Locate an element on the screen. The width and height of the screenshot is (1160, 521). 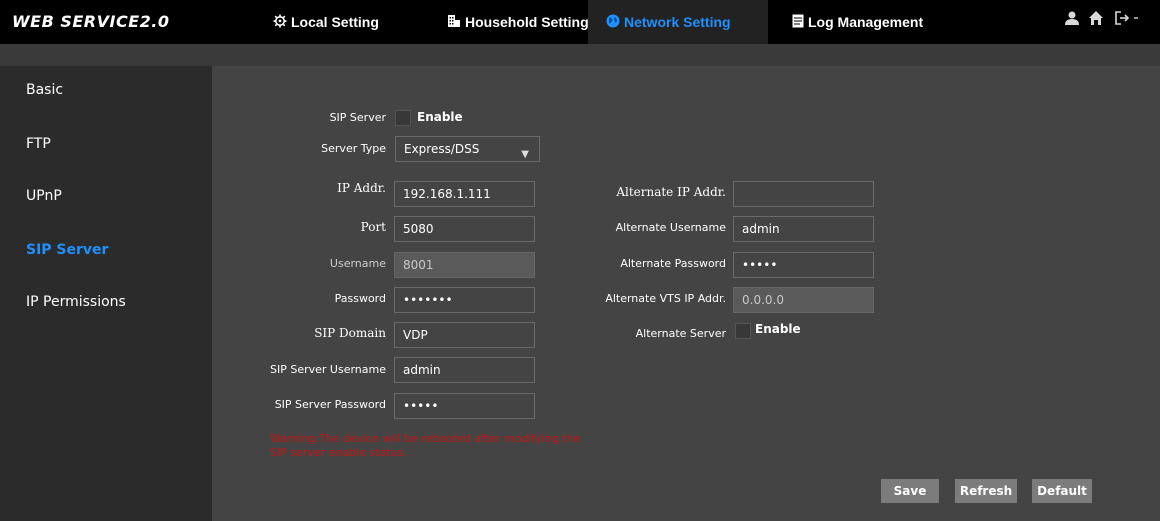
sip-server-label: SIP Server is located at coordinates (357, 117).